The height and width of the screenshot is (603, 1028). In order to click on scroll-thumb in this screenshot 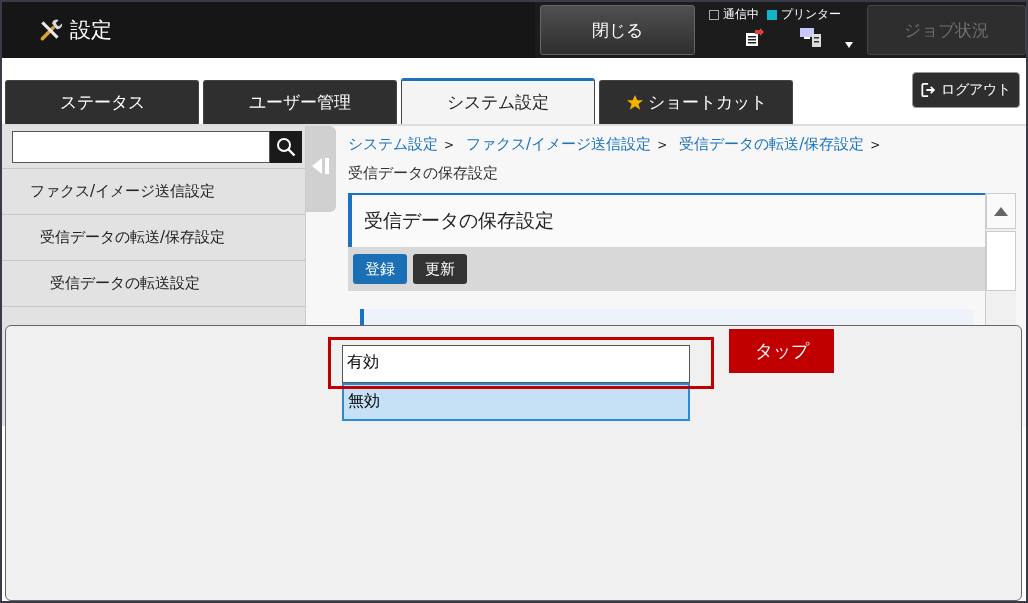, I will do `click(1001, 261)`.